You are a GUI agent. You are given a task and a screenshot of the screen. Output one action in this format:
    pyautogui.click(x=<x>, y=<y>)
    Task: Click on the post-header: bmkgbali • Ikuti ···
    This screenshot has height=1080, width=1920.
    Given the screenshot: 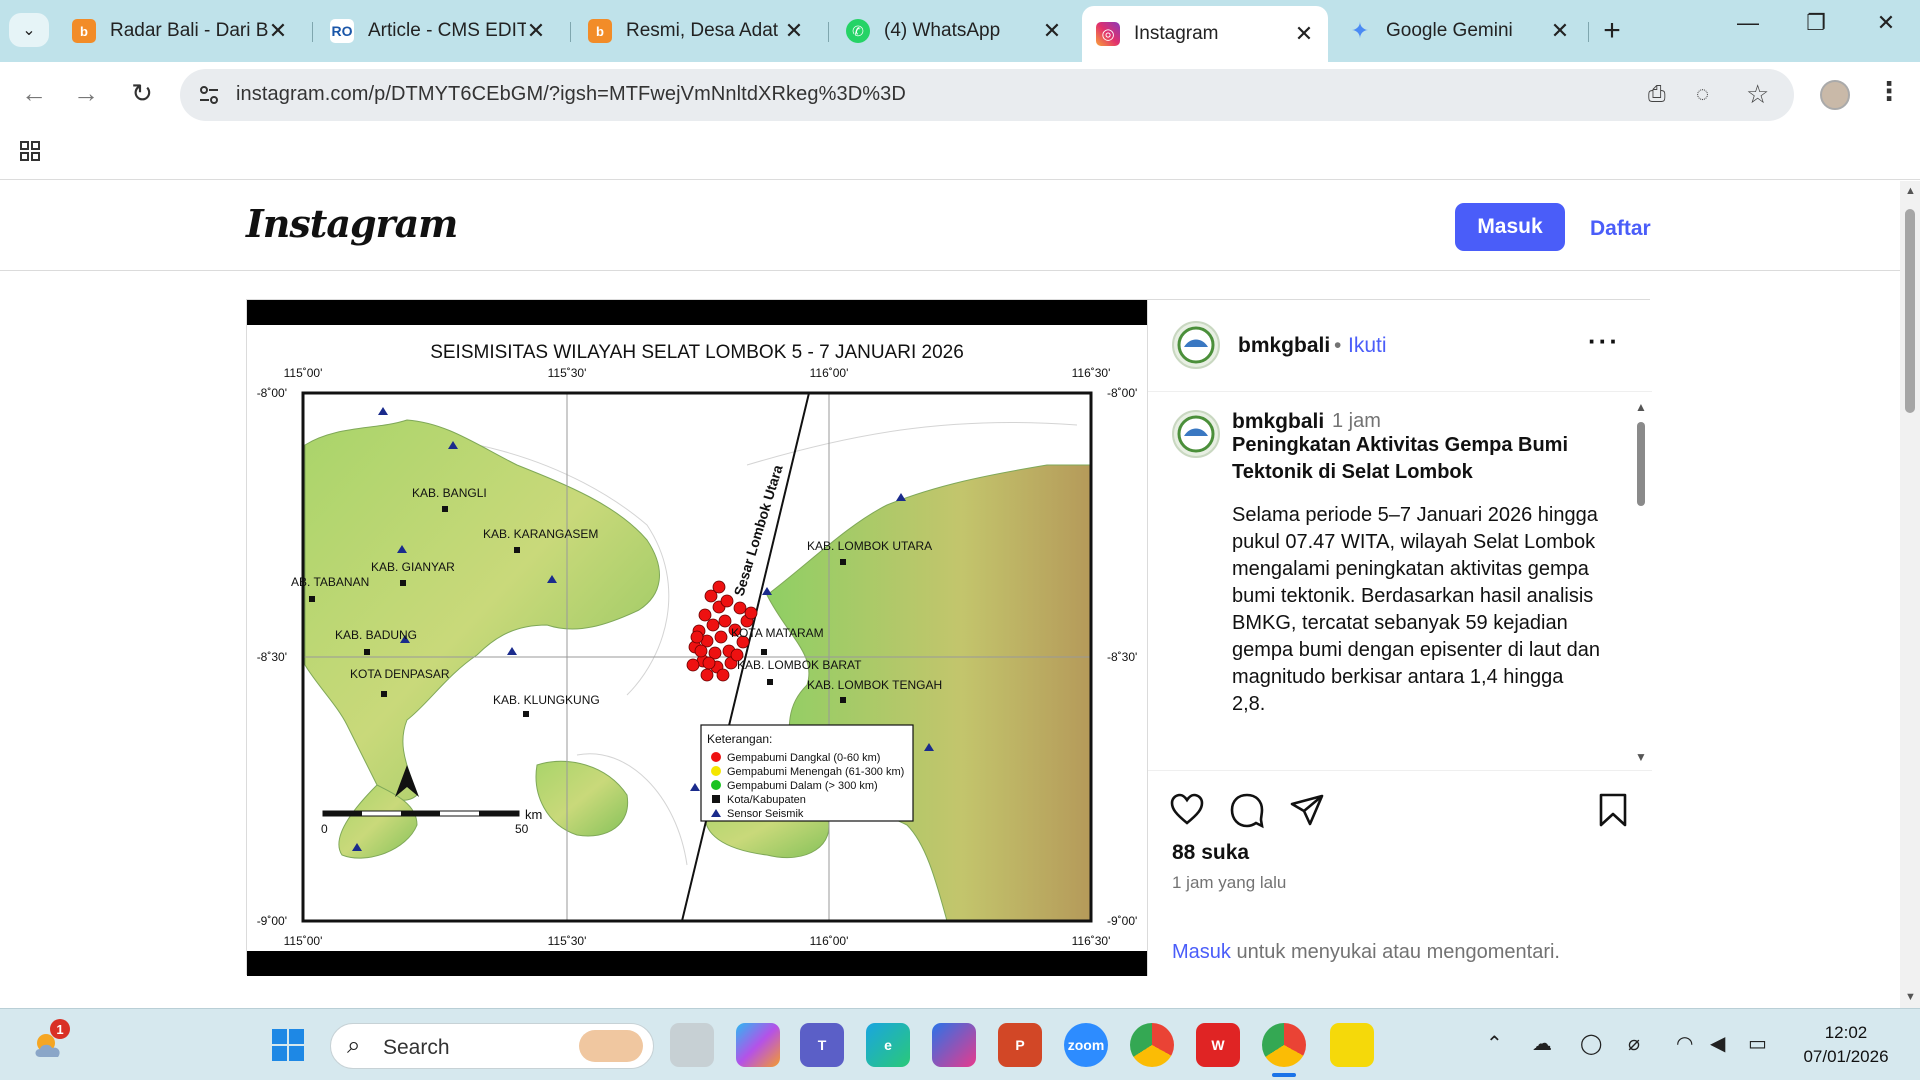 What is the action you would take?
    pyautogui.click(x=1400, y=346)
    